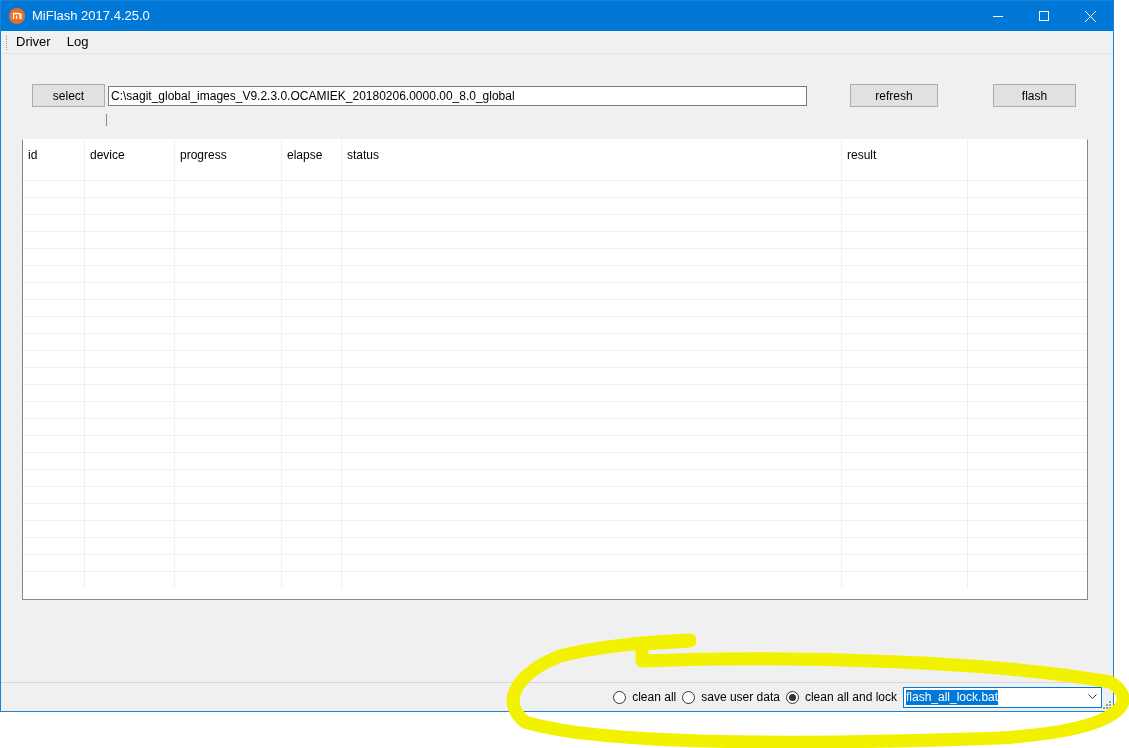 The width and height of the screenshot is (1129, 748). What do you see at coordinates (894, 95) in the screenshot?
I see `refresh-button: refresh` at bounding box center [894, 95].